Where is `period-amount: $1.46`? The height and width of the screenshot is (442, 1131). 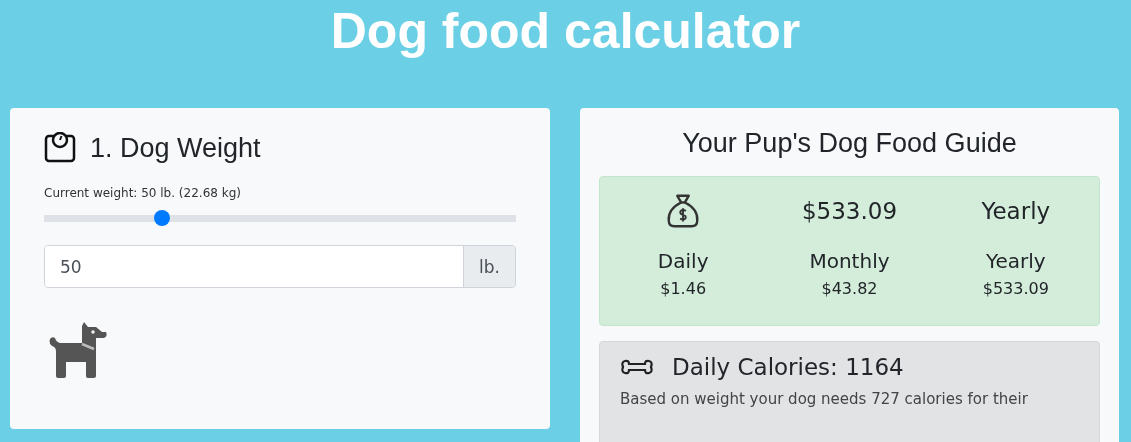
period-amount: $1.46 is located at coordinates (683, 288).